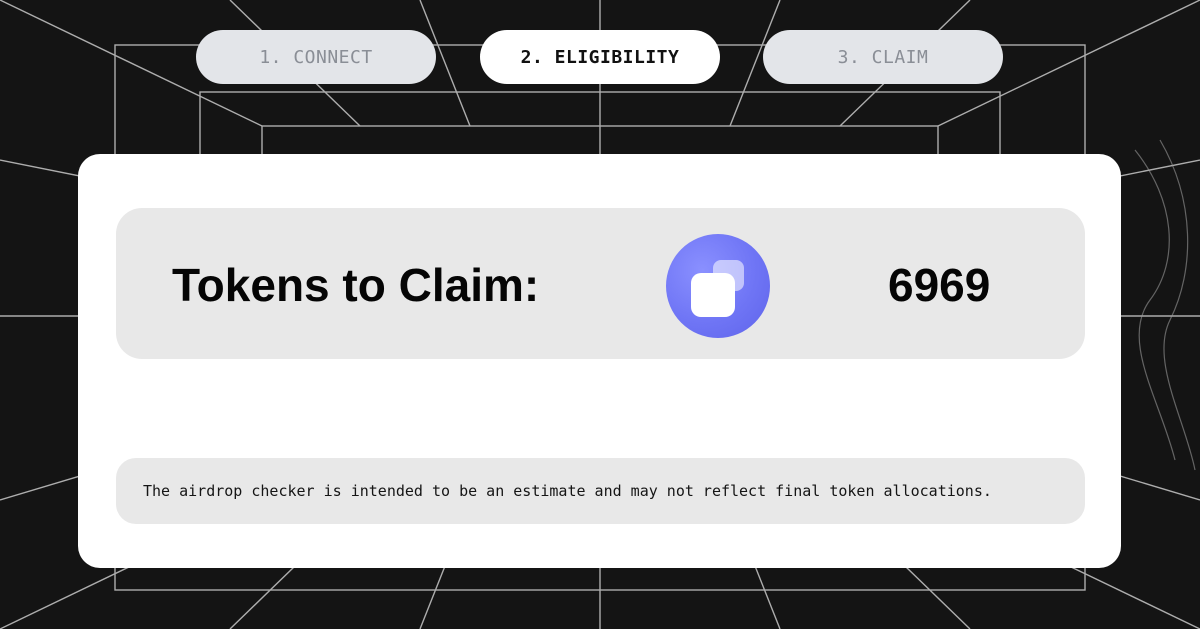 Image resolution: width=1200 pixels, height=629 pixels. What do you see at coordinates (316, 57) in the screenshot?
I see `step-connect: 1. CONNECT` at bounding box center [316, 57].